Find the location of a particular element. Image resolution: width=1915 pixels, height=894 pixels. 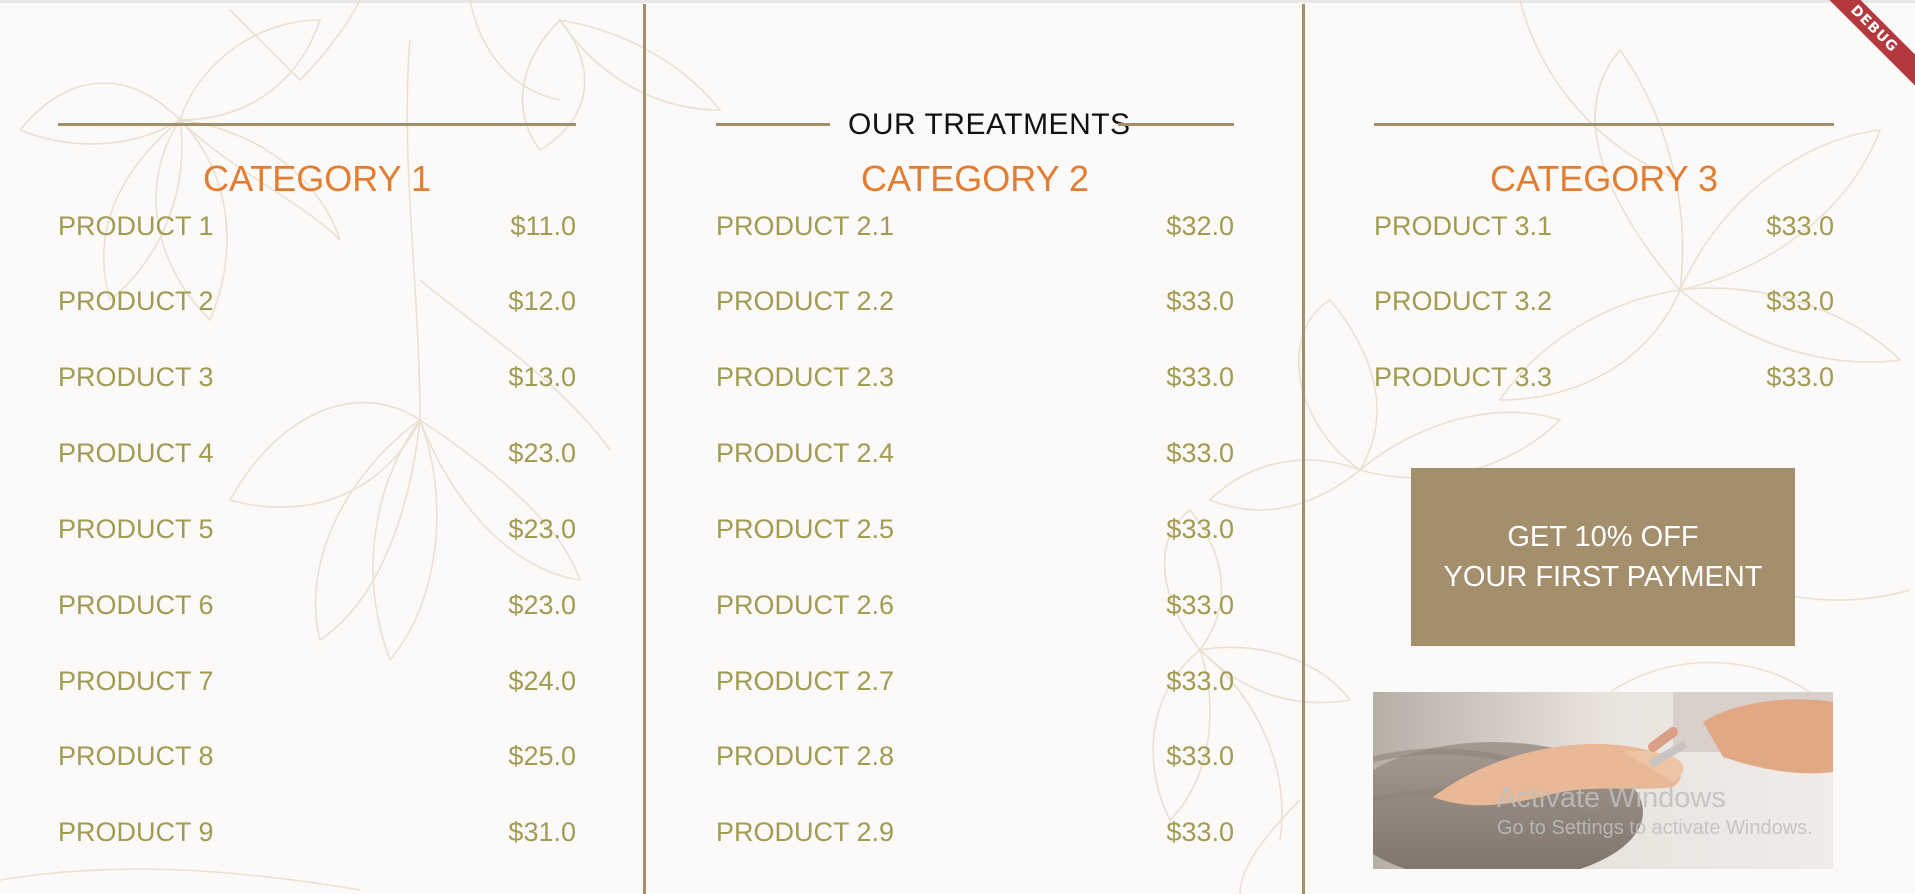

product-row: PRODUCT 6 $23.0 is located at coordinates (317, 605).